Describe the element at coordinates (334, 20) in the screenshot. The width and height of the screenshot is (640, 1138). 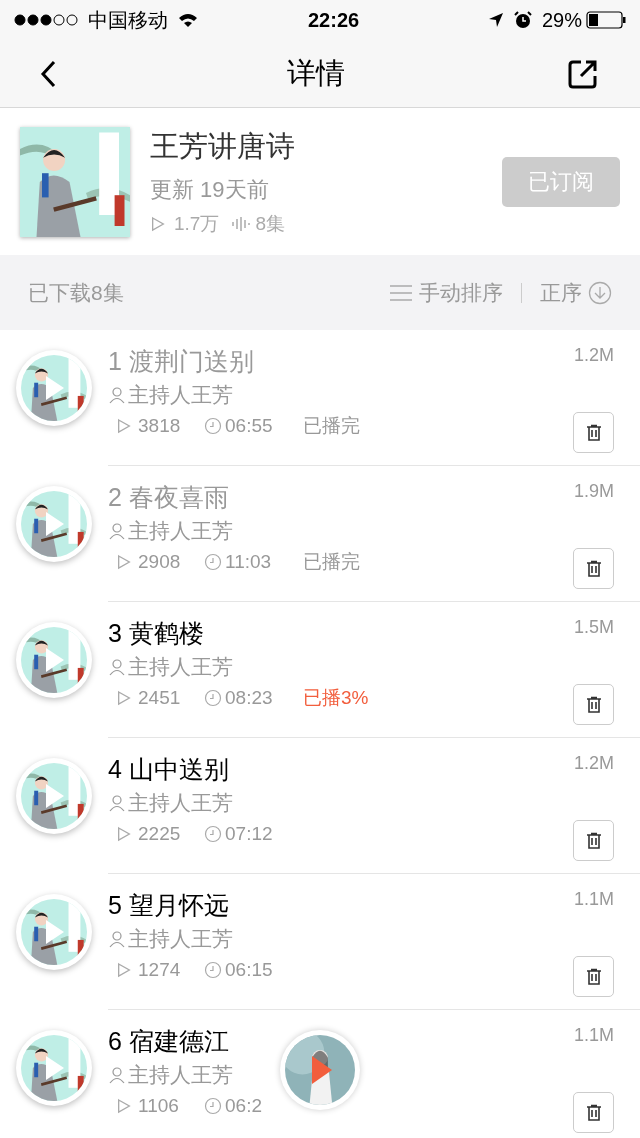
I see `clock-time: 22:26` at that location.